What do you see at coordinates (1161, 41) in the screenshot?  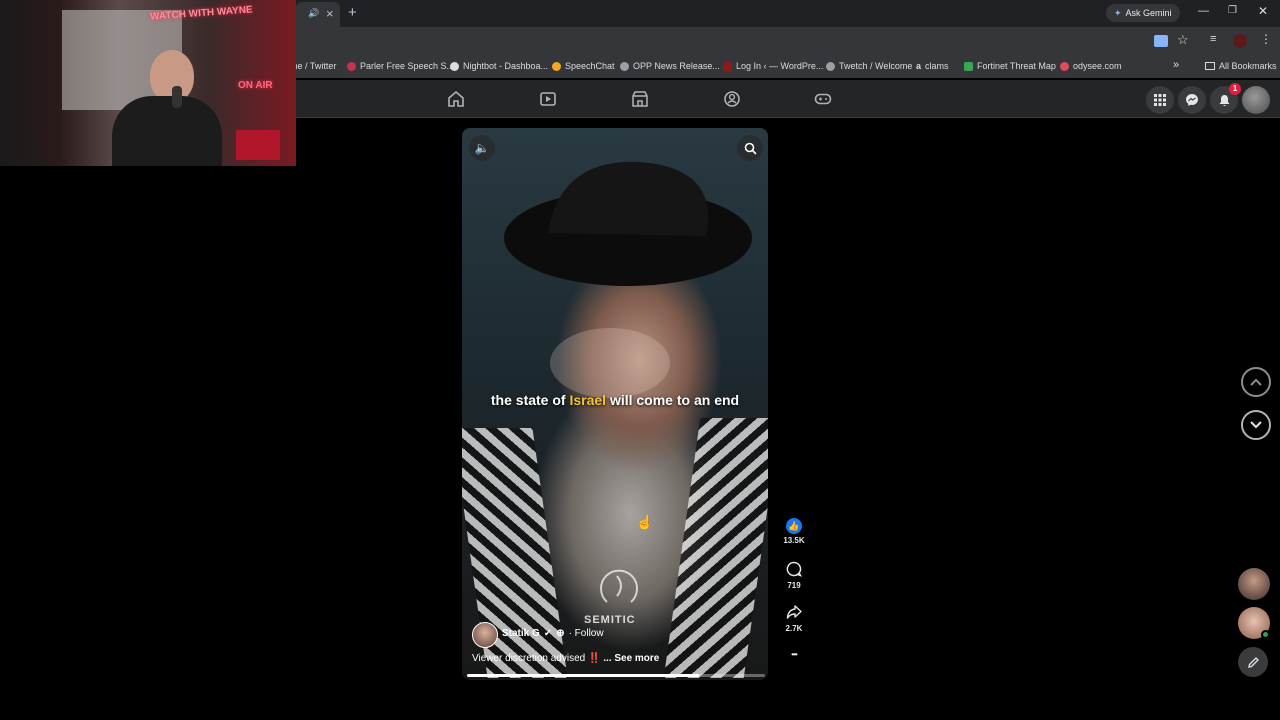 I see `extension-icon` at bounding box center [1161, 41].